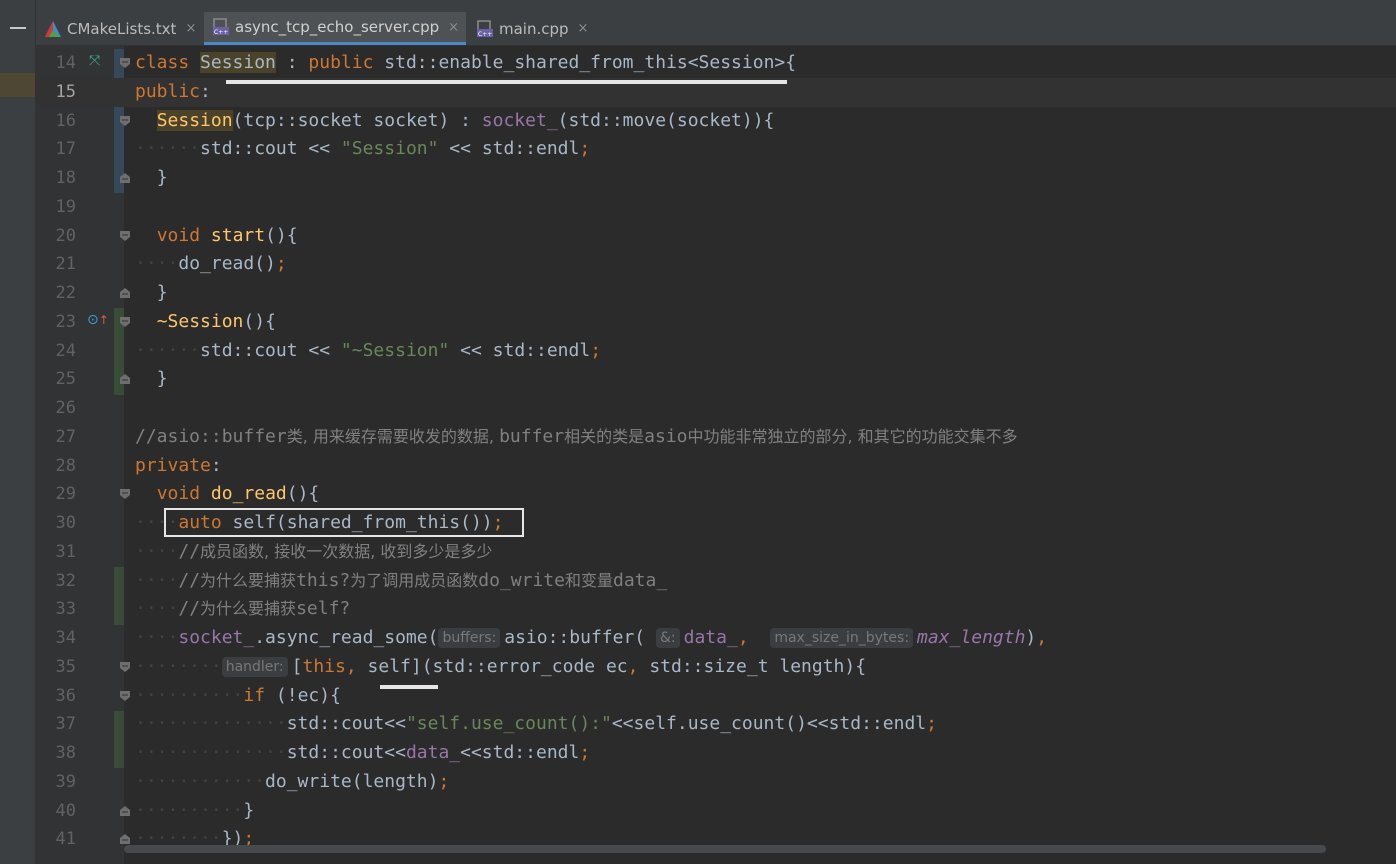 Image resolution: width=1396 pixels, height=864 pixels. What do you see at coordinates (1042, 637) in the screenshot?
I see `code-token: ,` at bounding box center [1042, 637].